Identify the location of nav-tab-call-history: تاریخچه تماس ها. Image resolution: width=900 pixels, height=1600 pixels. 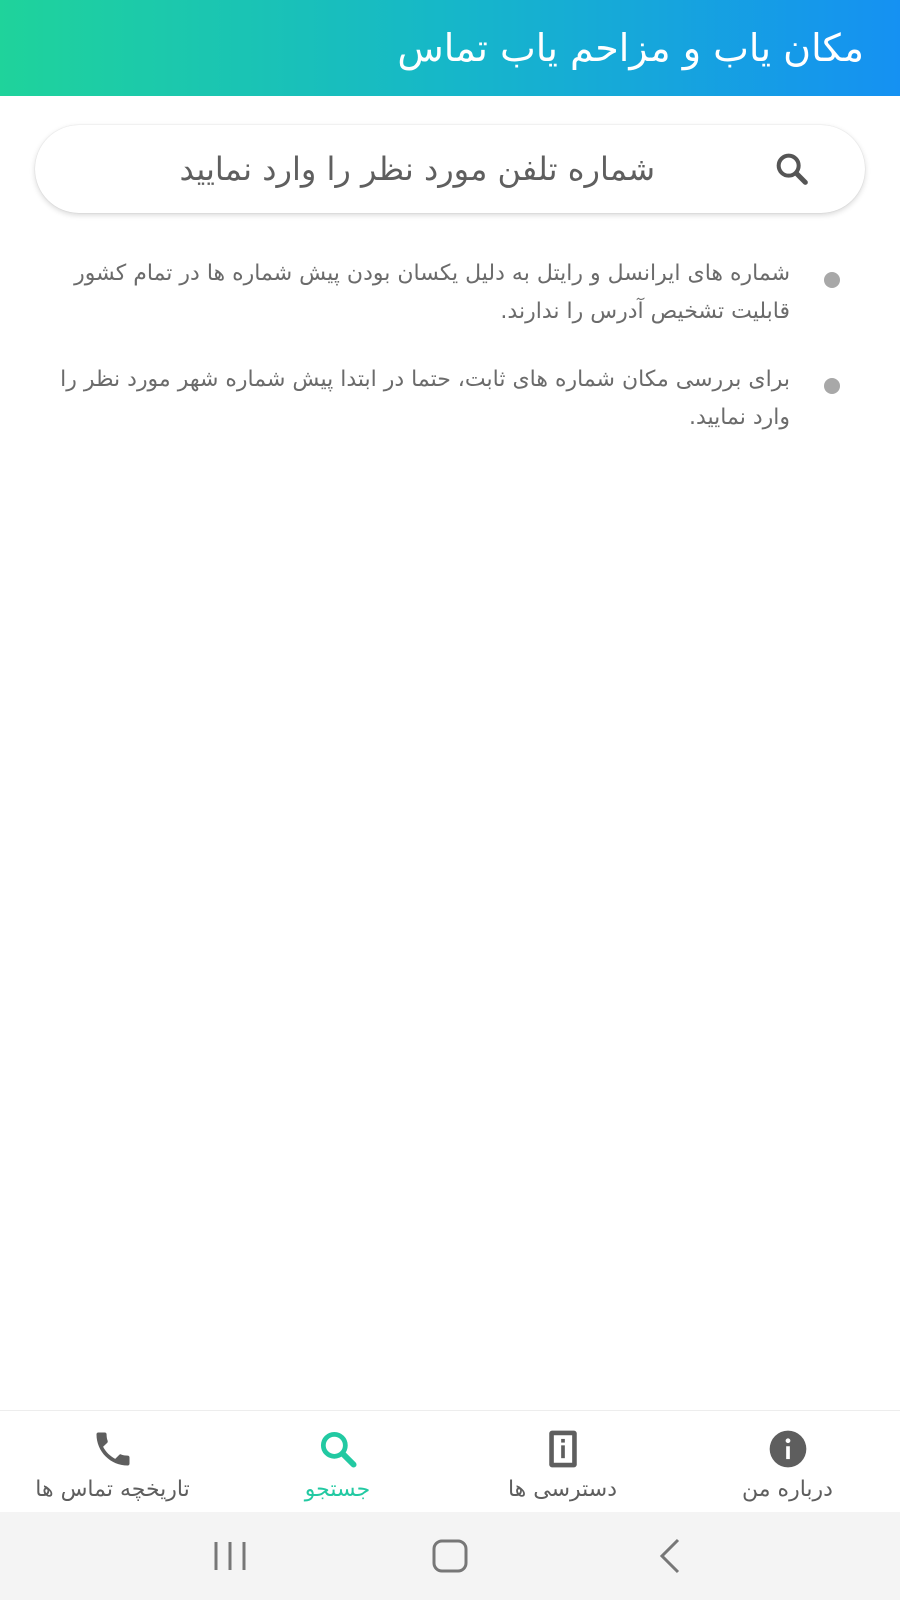
(112, 1462).